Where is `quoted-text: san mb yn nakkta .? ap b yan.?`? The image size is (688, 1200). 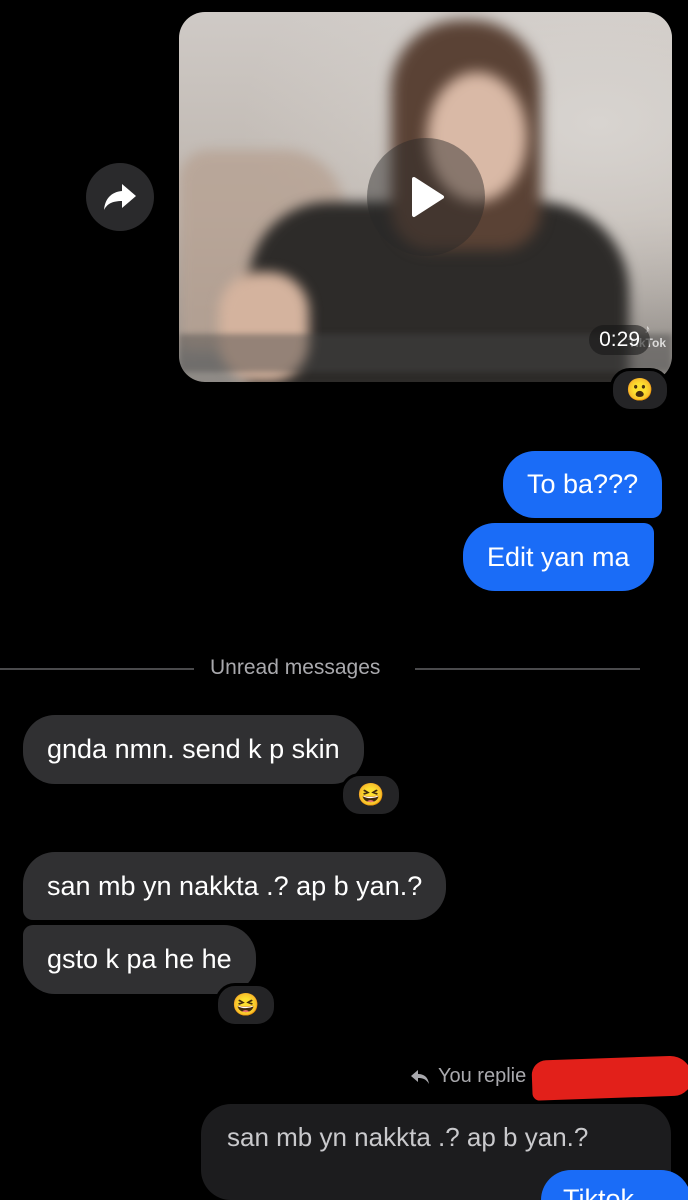
quoted-text: san mb yn nakkta .? ap b yan.? is located at coordinates (408, 1137).